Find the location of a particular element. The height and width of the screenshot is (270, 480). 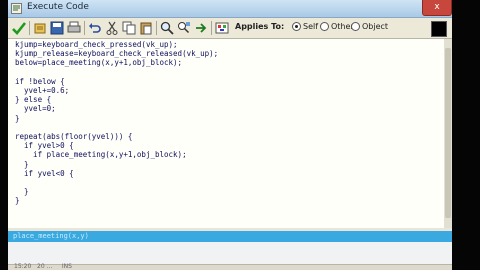

status-text: 15:20 20 ... INS is located at coordinates (43, 266).